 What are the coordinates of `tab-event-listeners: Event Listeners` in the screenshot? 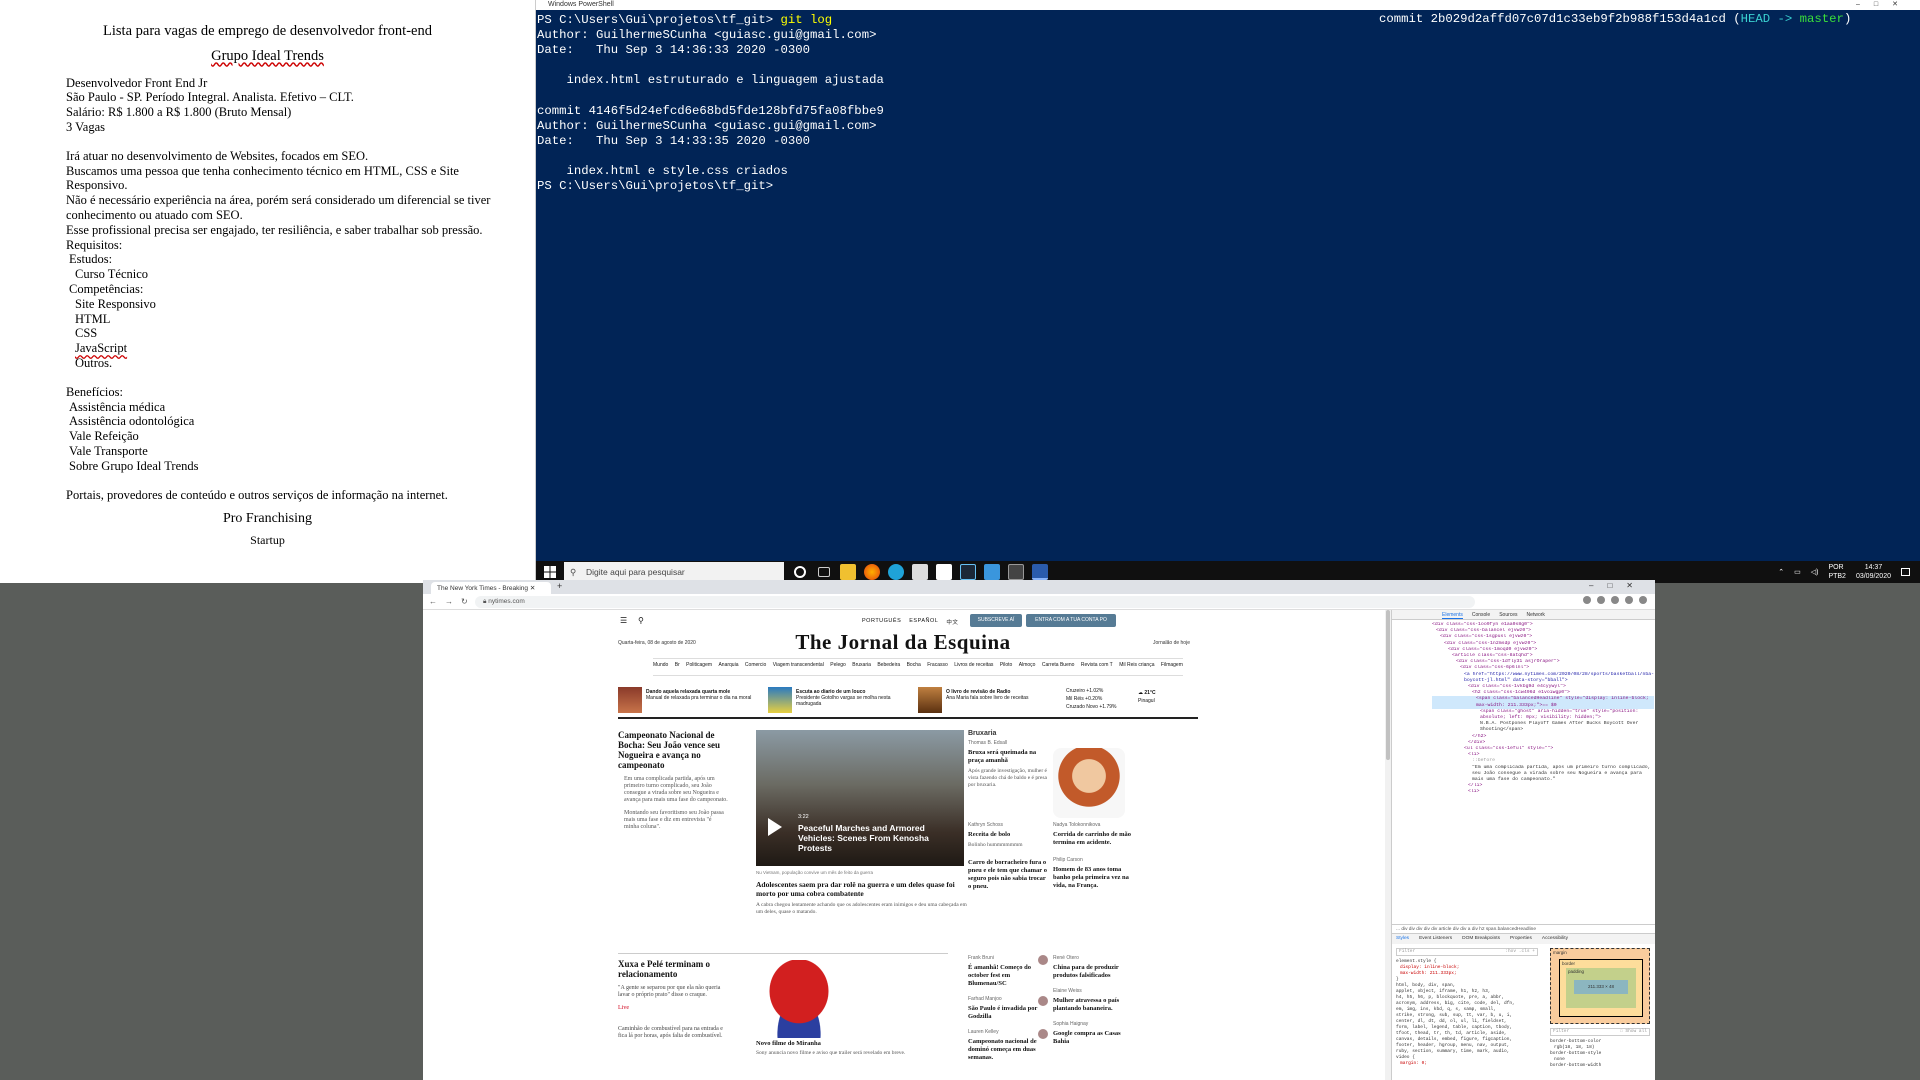 It's located at (1435, 939).